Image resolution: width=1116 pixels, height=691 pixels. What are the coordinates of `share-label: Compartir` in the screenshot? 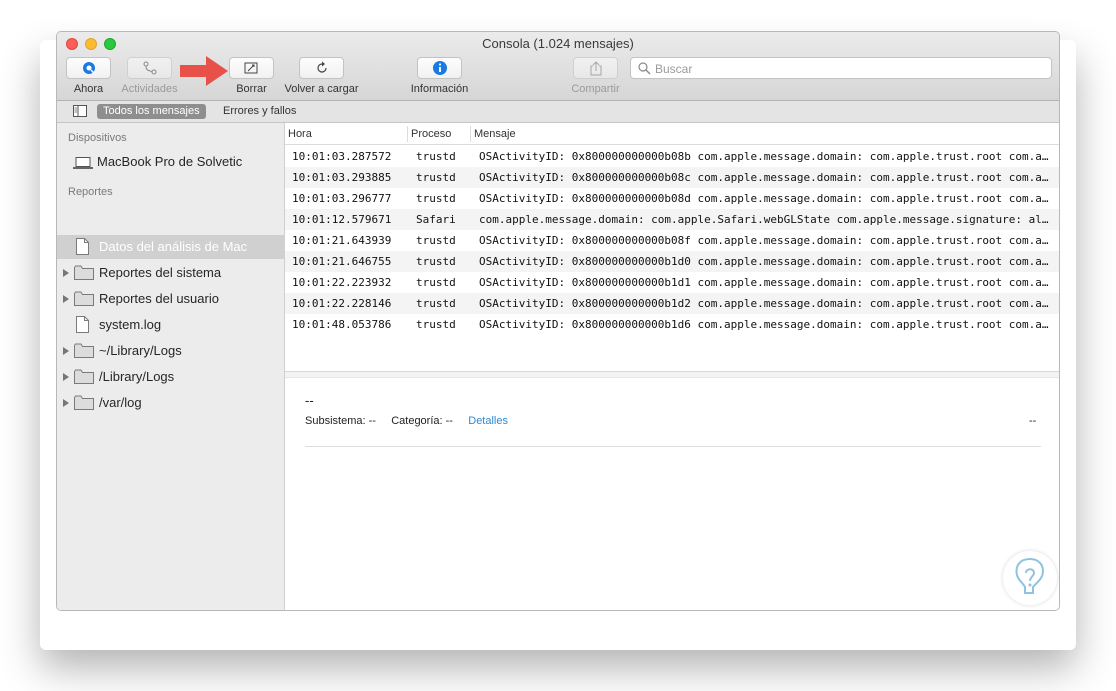 It's located at (595, 89).